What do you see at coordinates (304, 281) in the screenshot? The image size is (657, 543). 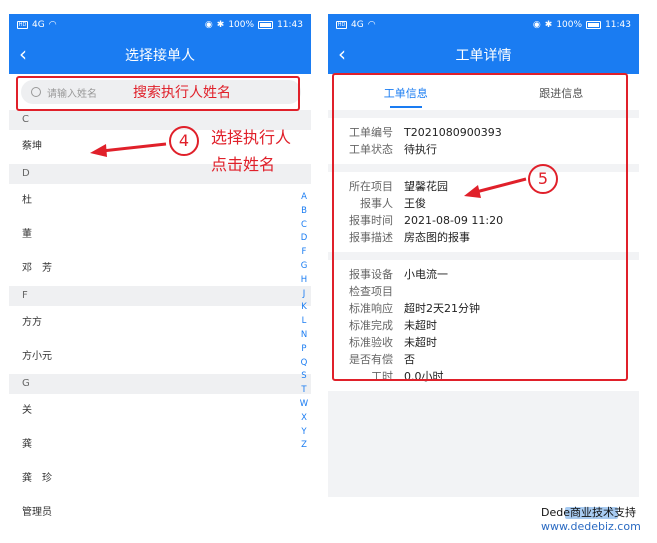 I see `index-letter-h: H` at bounding box center [304, 281].